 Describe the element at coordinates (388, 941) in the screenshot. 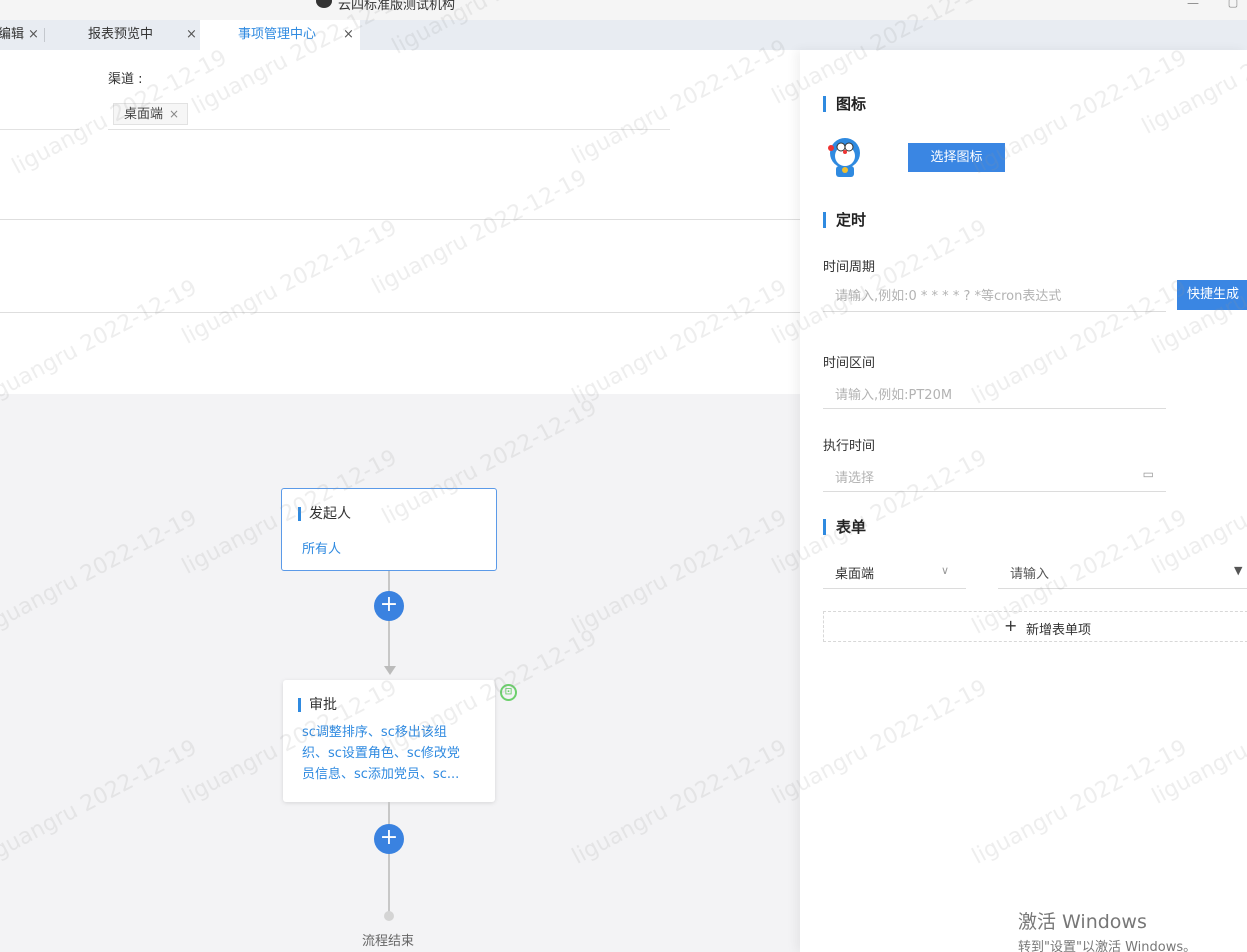

I see `flow-end-label: 流程结束` at that location.